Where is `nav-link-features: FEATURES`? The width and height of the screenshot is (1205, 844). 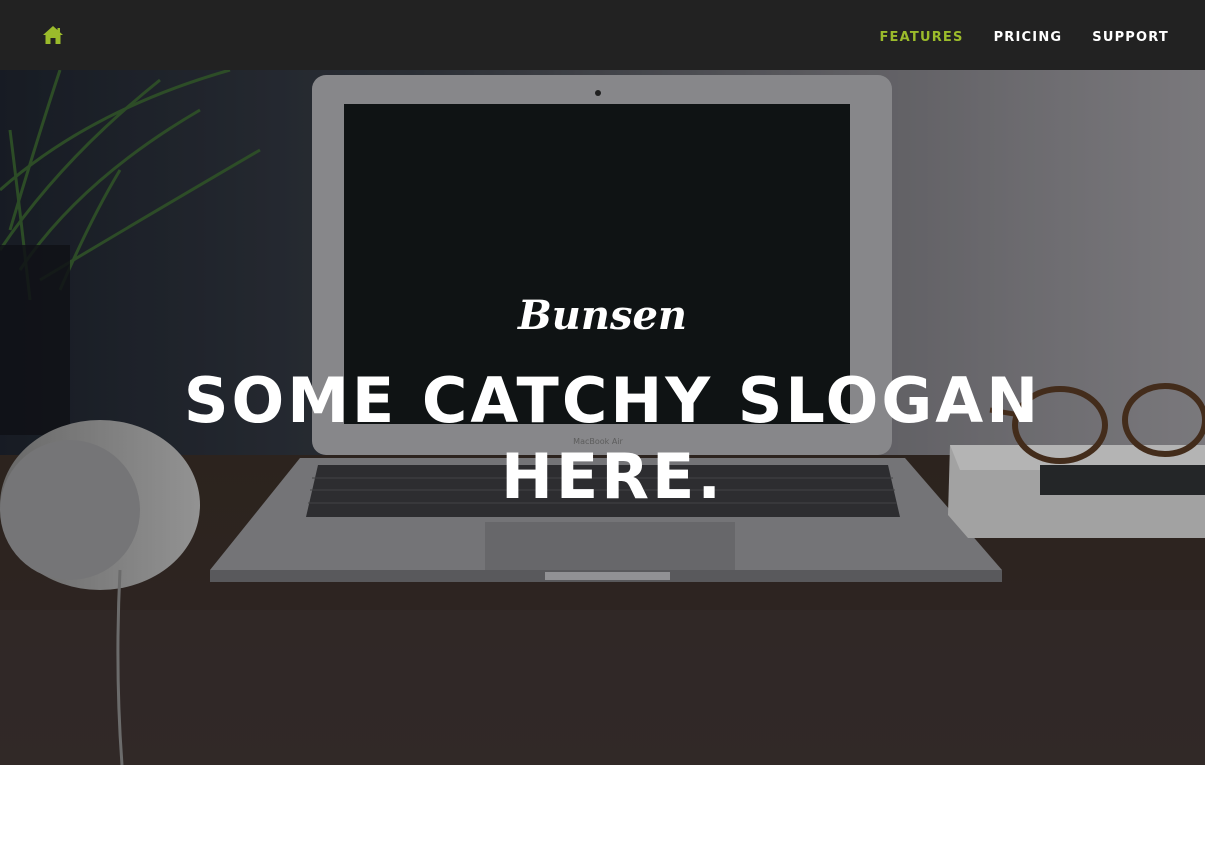 nav-link-features: FEATURES is located at coordinates (921, 37).